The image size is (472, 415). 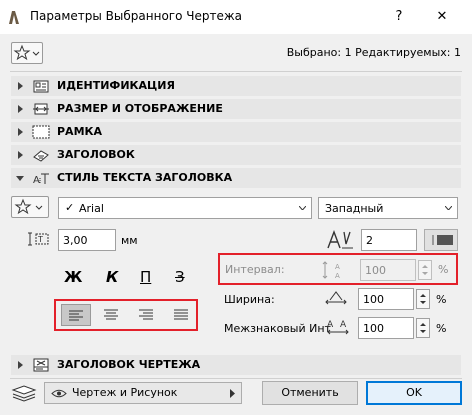 I want to click on width-value: 100, so click(x=373, y=299).